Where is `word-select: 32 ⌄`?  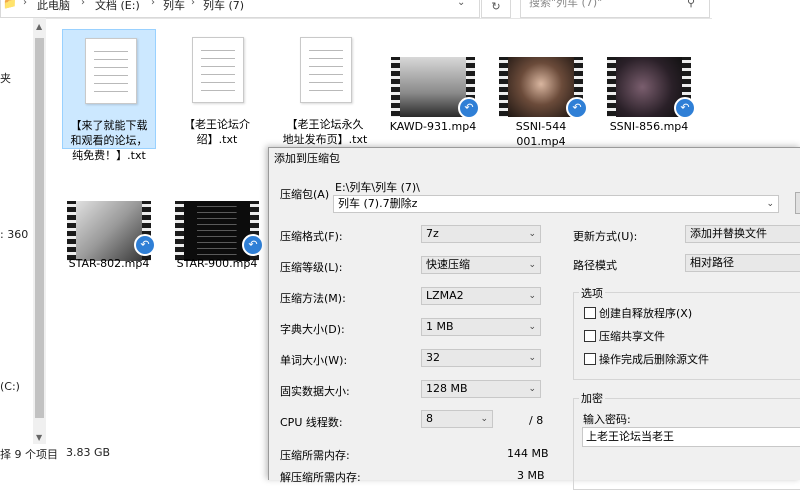
word-select: 32 ⌄ is located at coordinates (481, 358).